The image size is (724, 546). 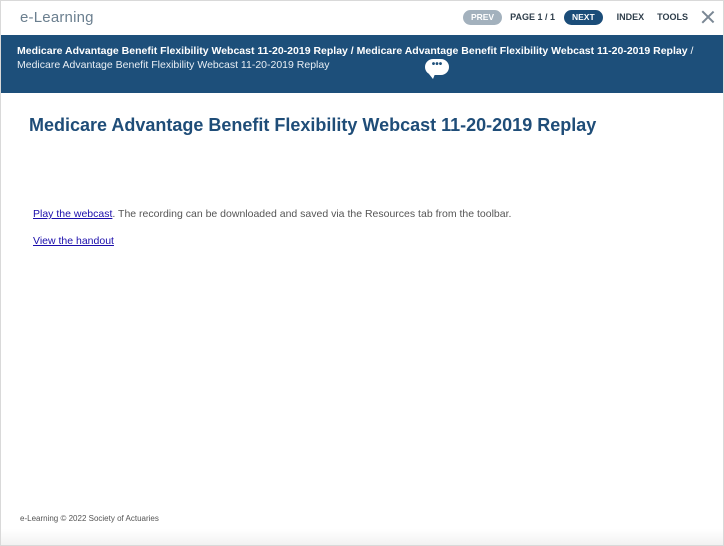 I want to click on chat-bubble-icon: •••, so click(x=437, y=69).